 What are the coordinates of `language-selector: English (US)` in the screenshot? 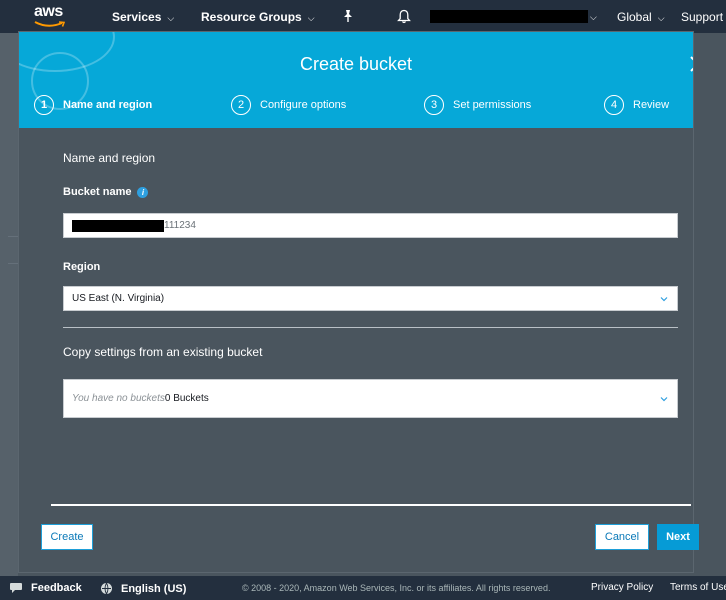 It's located at (143, 588).